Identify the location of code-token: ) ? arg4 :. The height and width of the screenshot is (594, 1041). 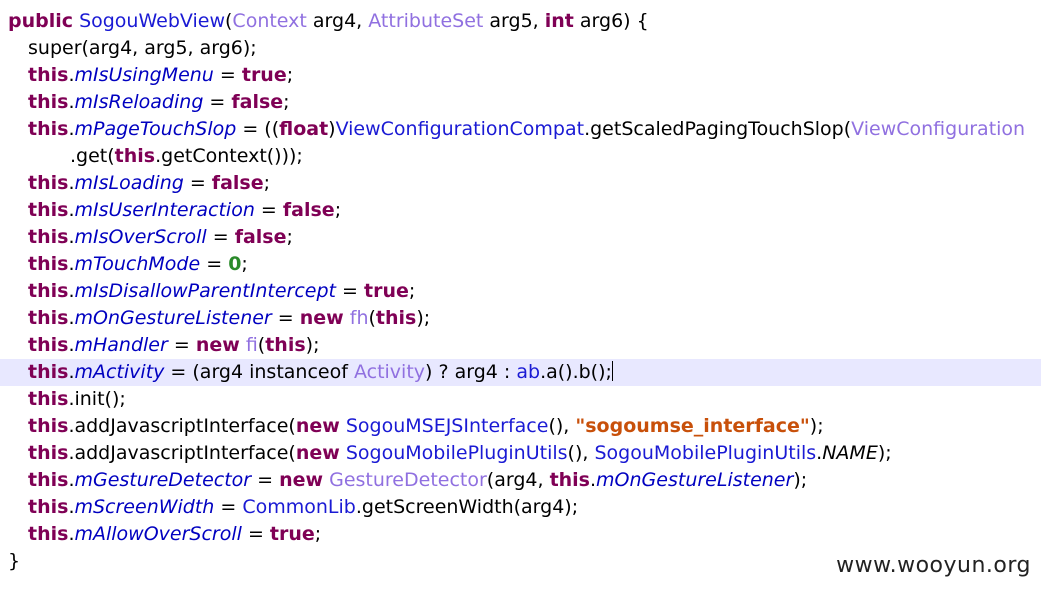
(471, 372).